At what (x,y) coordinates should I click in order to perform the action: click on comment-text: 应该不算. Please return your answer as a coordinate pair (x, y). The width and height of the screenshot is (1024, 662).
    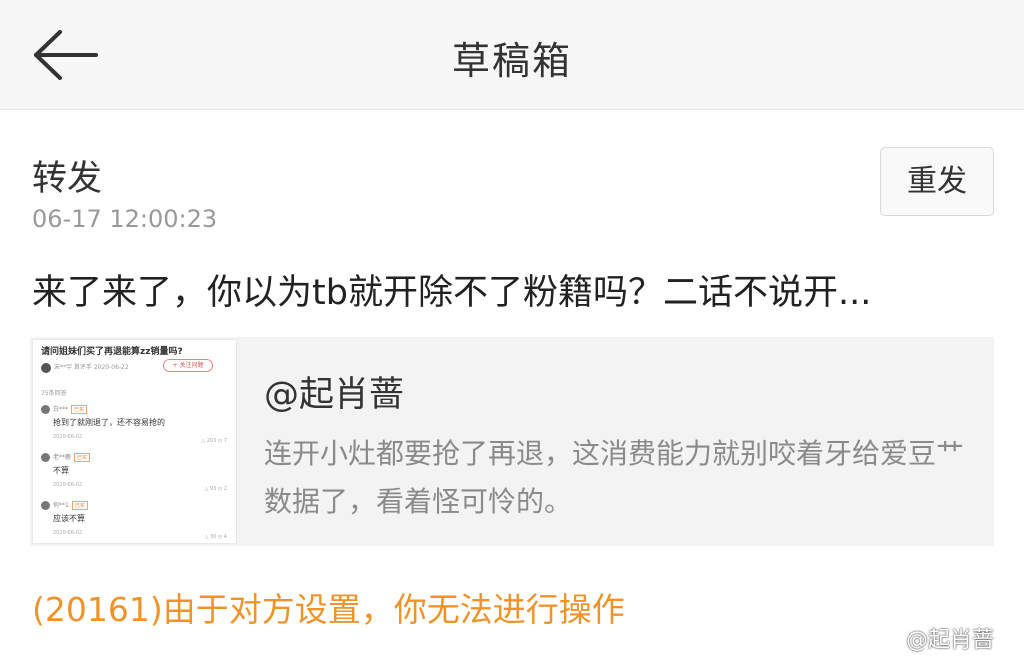
    Looking at the image, I should click on (69, 518).